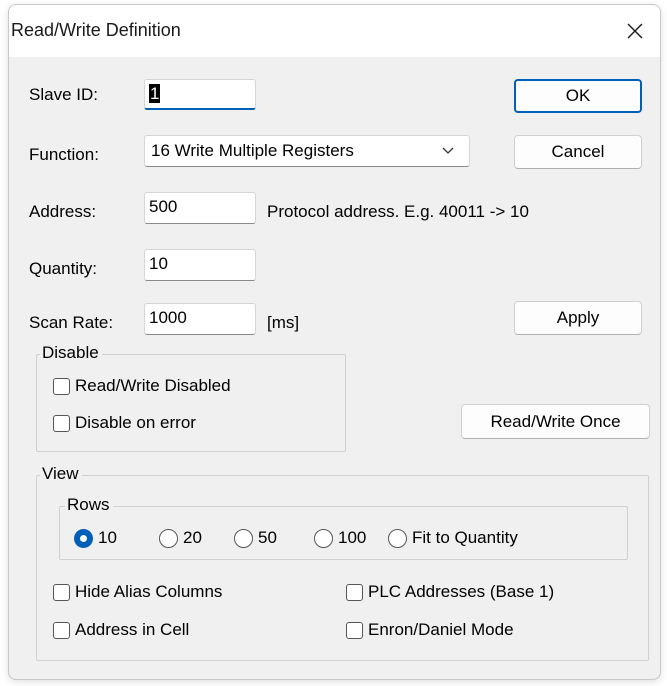 The height and width of the screenshot is (686, 667). I want to click on rows-option-label: 20, so click(192, 537).